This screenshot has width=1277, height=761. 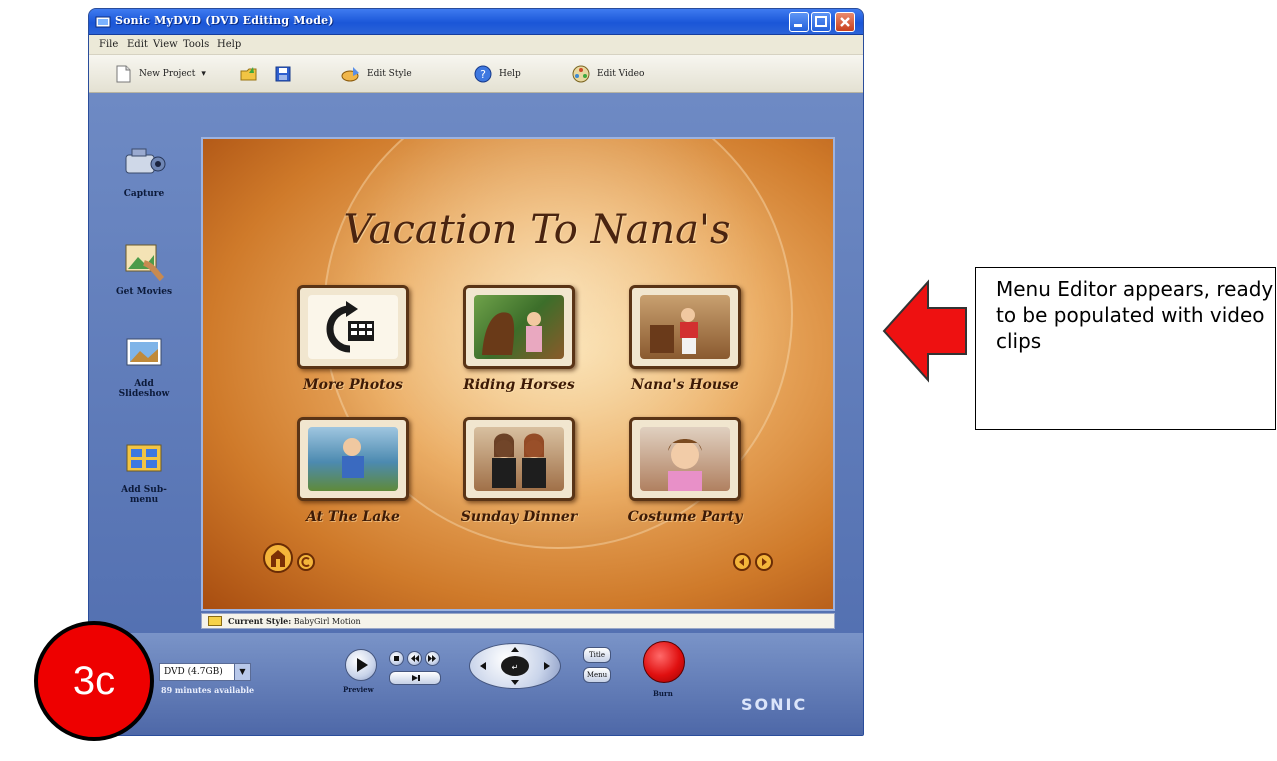 What do you see at coordinates (621, 74) in the screenshot?
I see `edit-video-label: Edit Video` at bounding box center [621, 74].